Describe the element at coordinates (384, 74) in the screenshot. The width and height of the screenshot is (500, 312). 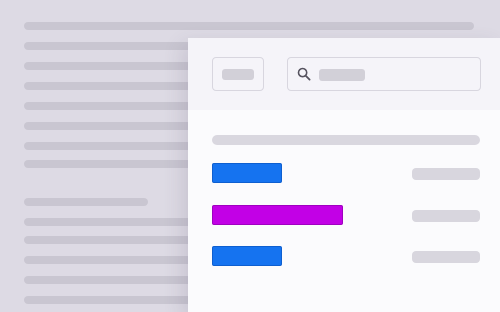
I see `search-input` at that location.